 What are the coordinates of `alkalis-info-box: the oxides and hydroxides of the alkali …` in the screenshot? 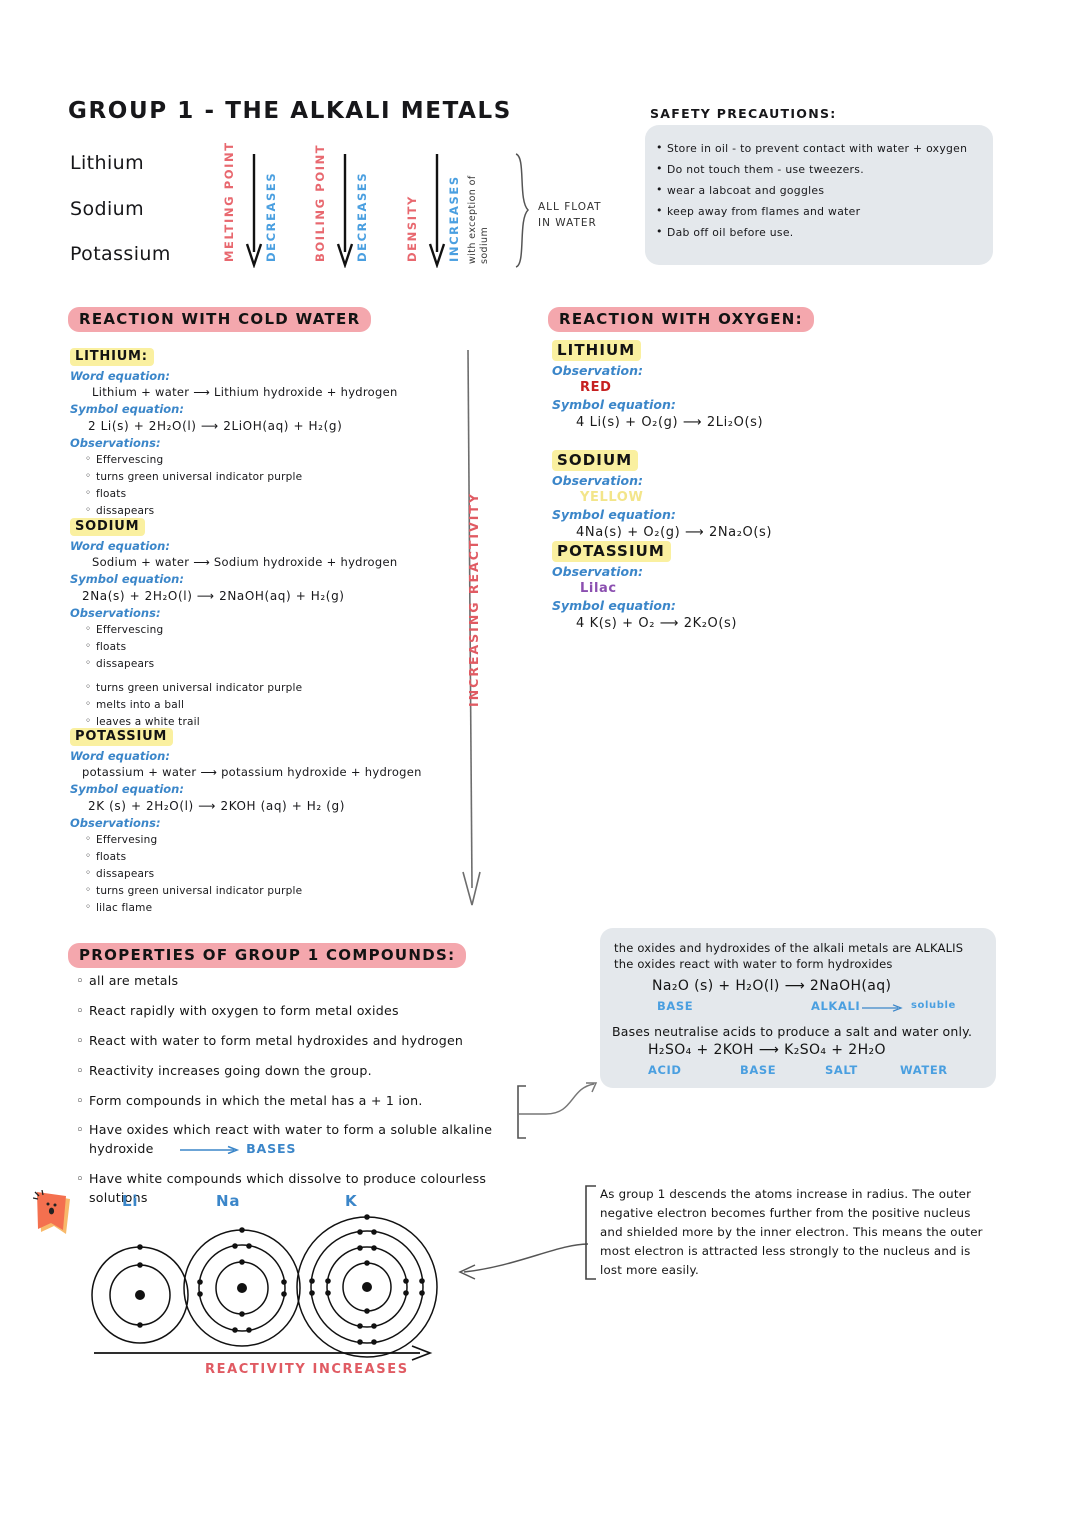 It's located at (798, 1008).